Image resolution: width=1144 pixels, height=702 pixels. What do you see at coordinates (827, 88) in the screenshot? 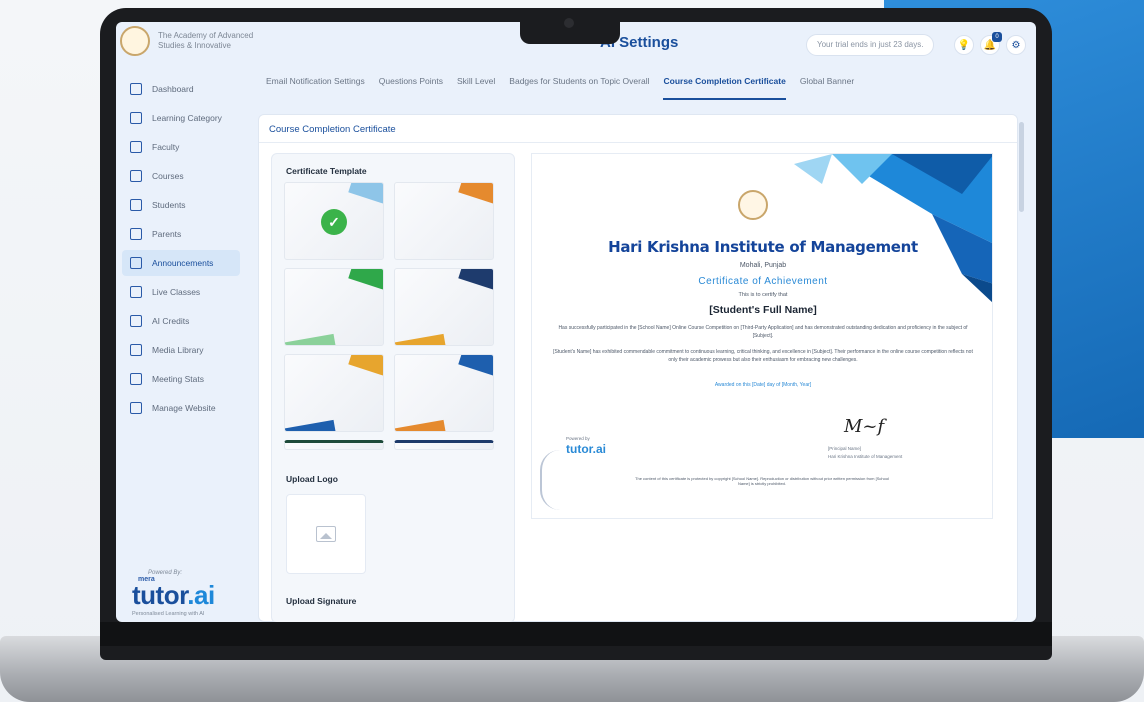
I see `tab-global-banner: Global Banner` at bounding box center [827, 88].